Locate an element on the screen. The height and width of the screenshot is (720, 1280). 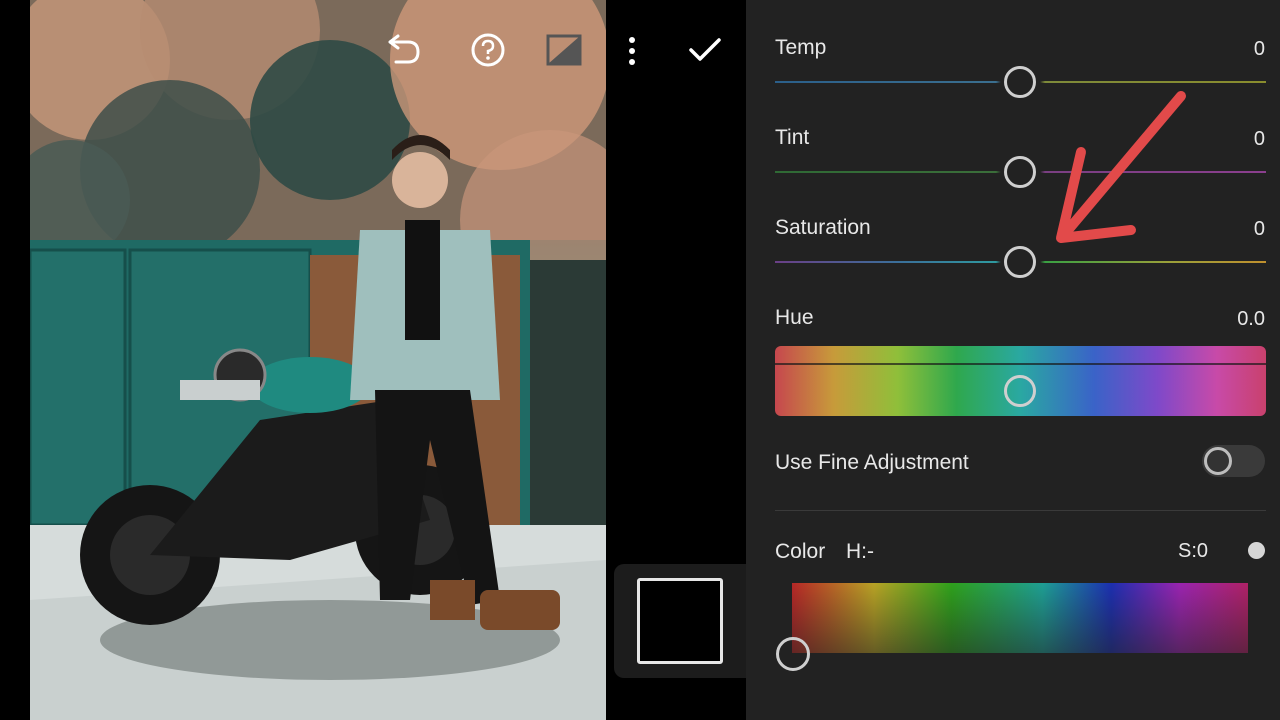
checkmark-icon is located at coordinates (705, 50).